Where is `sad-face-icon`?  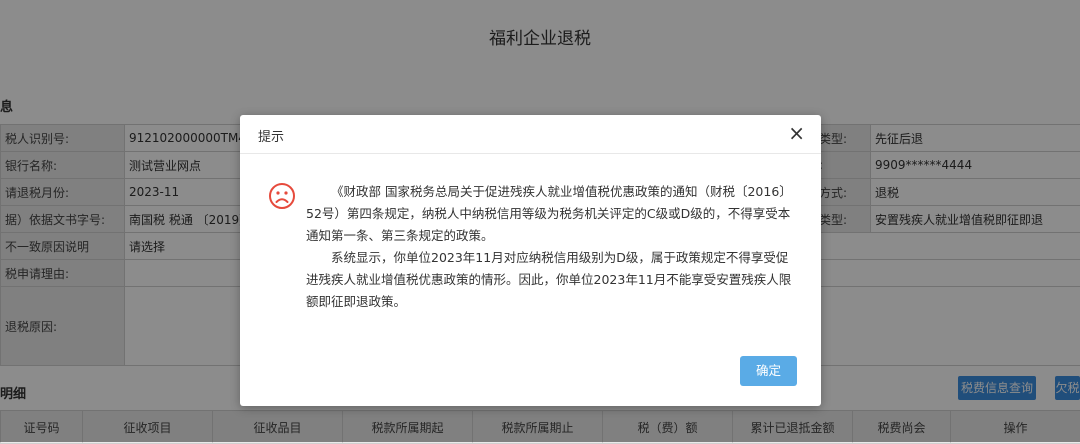 sad-face-icon is located at coordinates (282, 196).